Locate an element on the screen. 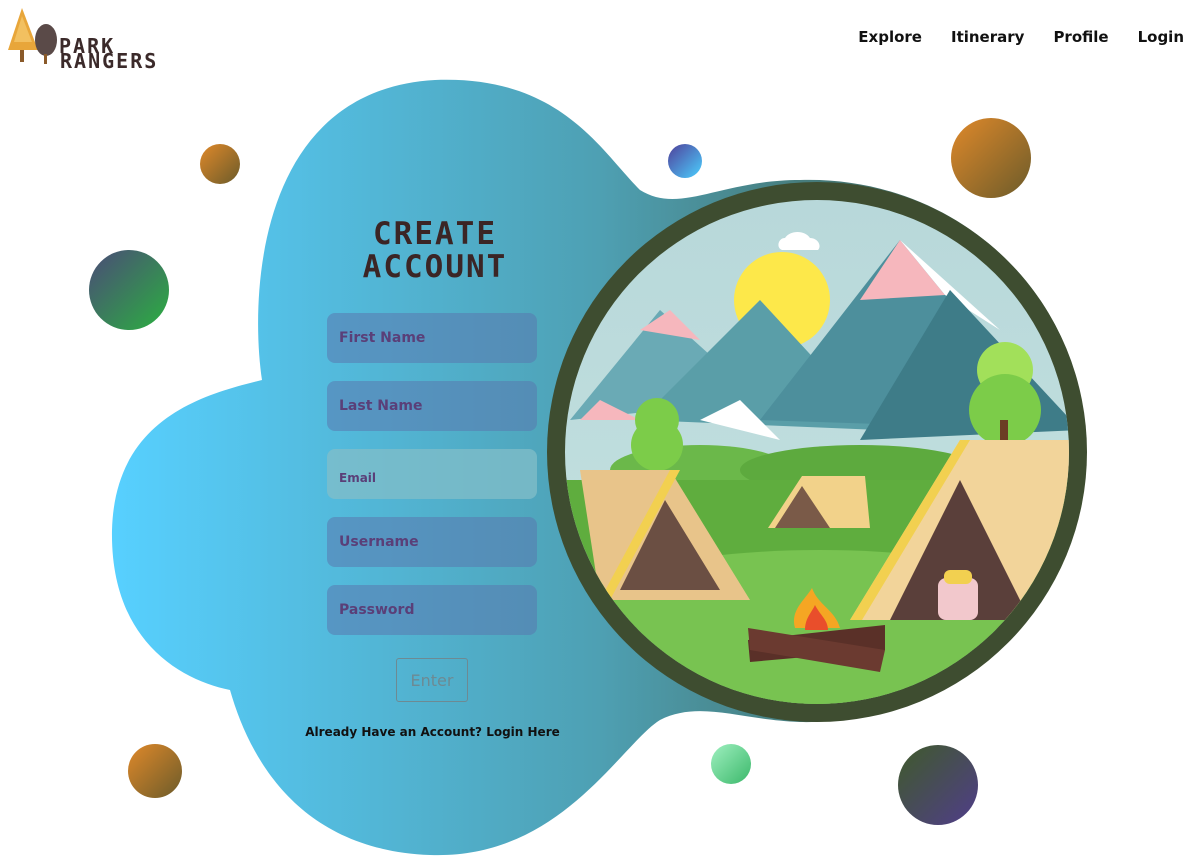  logo: PARK RANGERS is located at coordinates (89, 39).